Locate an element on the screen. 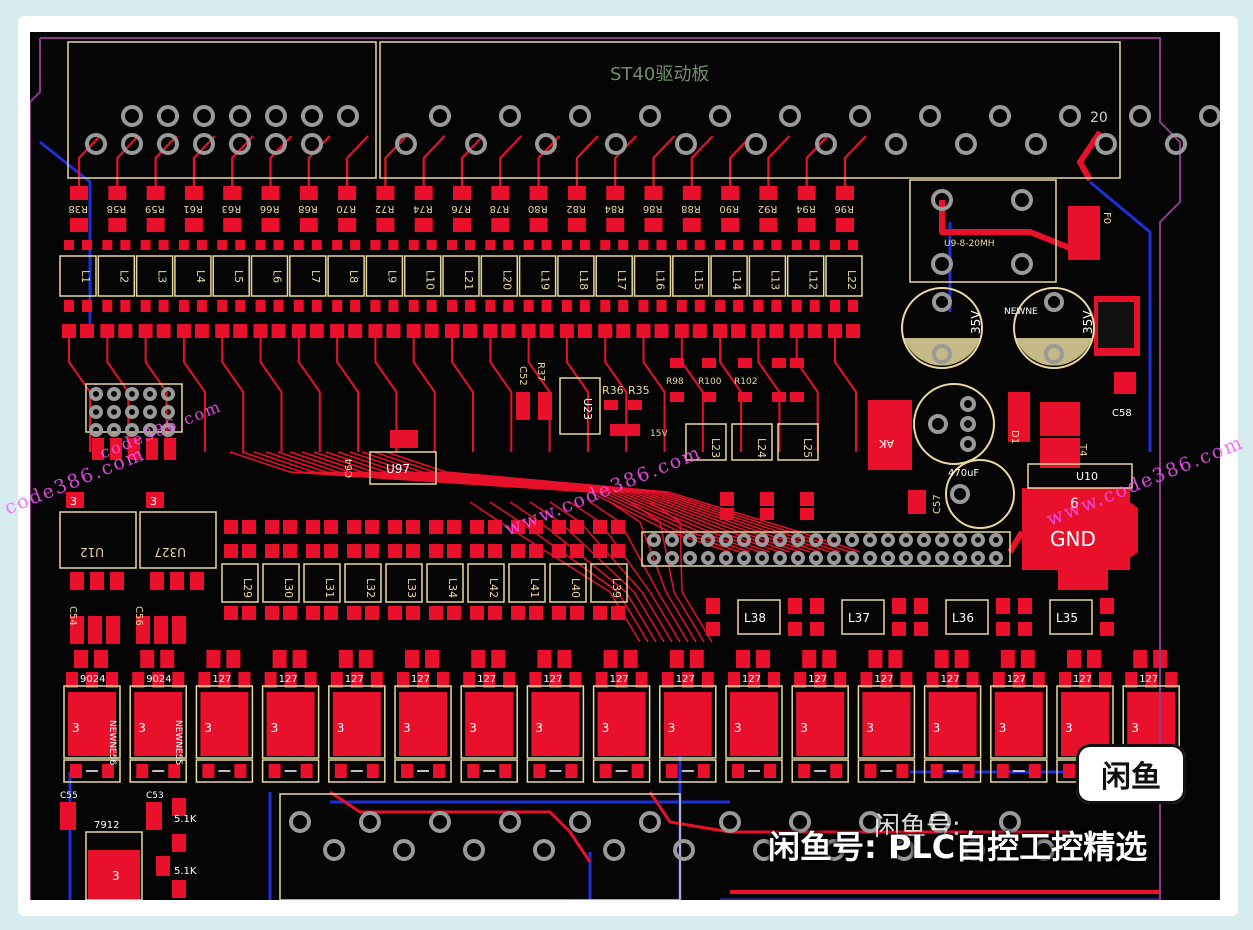  resistor-label: R98 is located at coordinates (675, 382).